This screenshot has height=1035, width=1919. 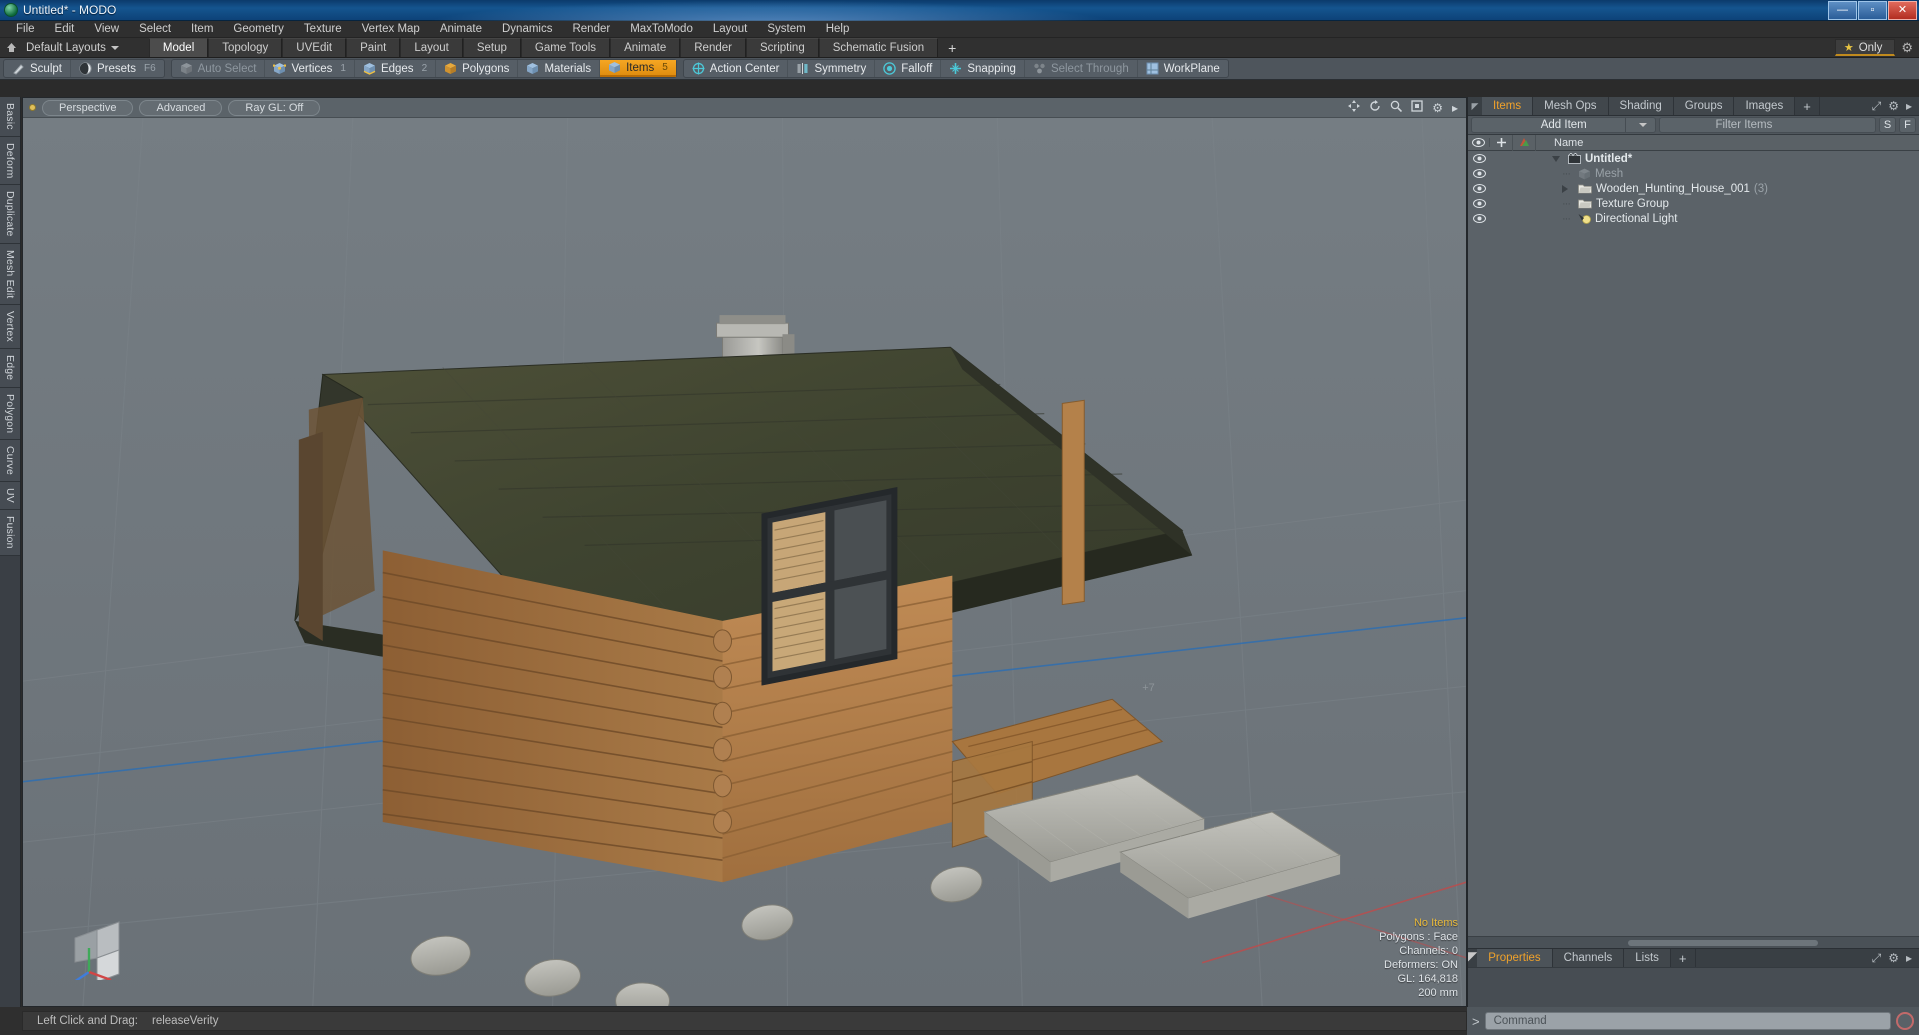 What do you see at coordinates (1872, 10) in the screenshot?
I see `maximize-button: ▫` at bounding box center [1872, 10].